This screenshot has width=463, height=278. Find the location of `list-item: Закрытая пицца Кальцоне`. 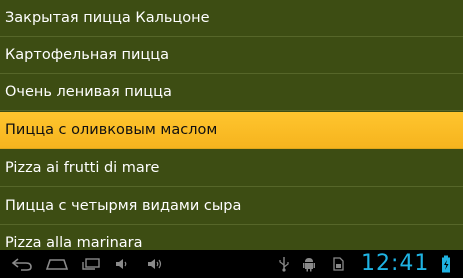

list-item: Закрытая пицца Кальцоне is located at coordinates (231, 18).